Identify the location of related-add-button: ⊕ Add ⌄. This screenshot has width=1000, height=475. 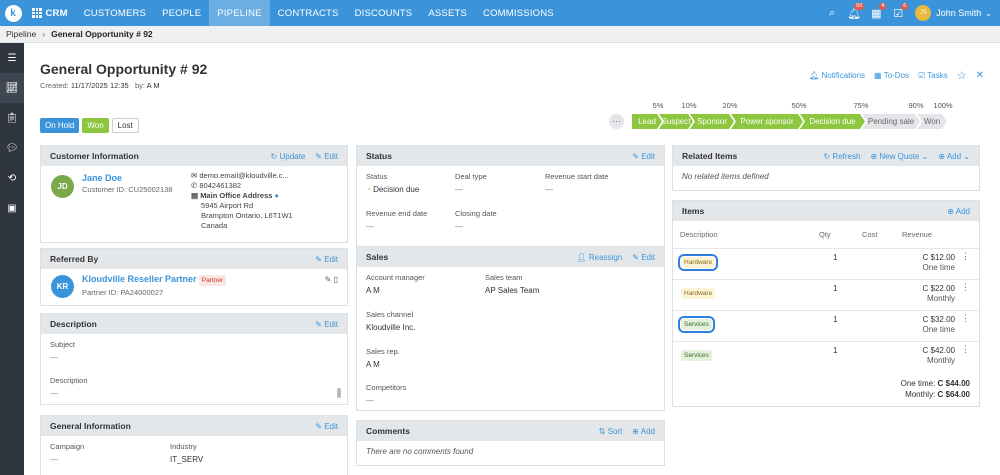
(954, 156).